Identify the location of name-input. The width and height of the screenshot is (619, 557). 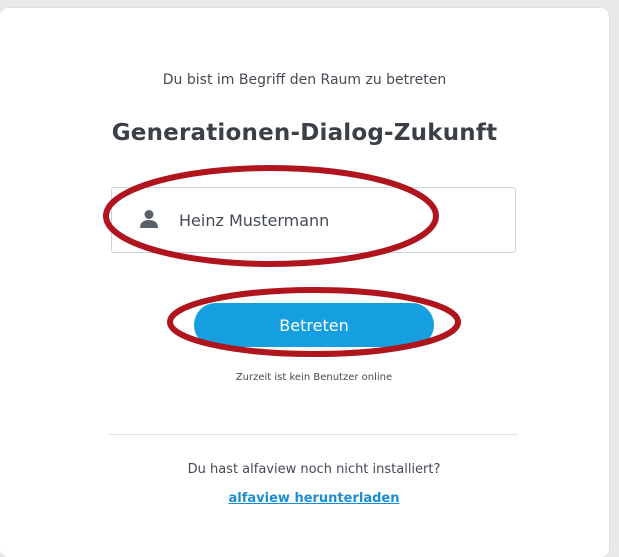
(329, 220).